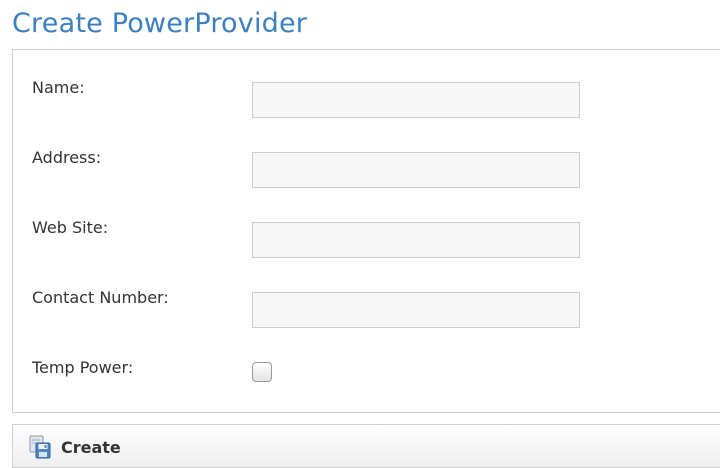  Describe the element at coordinates (416, 100) in the screenshot. I see `name-input` at that location.